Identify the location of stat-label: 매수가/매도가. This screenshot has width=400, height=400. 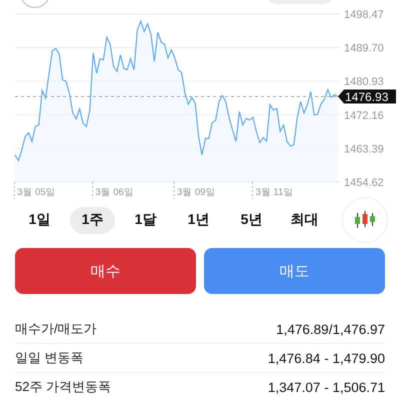
(56, 329).